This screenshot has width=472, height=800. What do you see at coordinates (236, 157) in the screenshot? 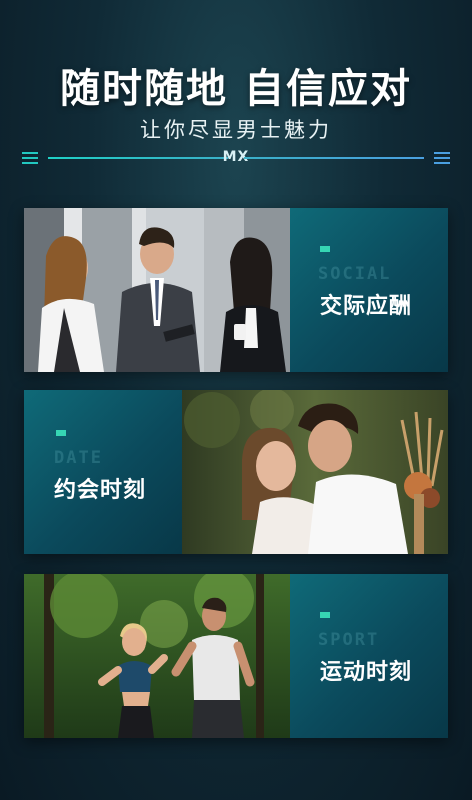
I see `decorative-divider: MX` at bounding box center [236, 157].